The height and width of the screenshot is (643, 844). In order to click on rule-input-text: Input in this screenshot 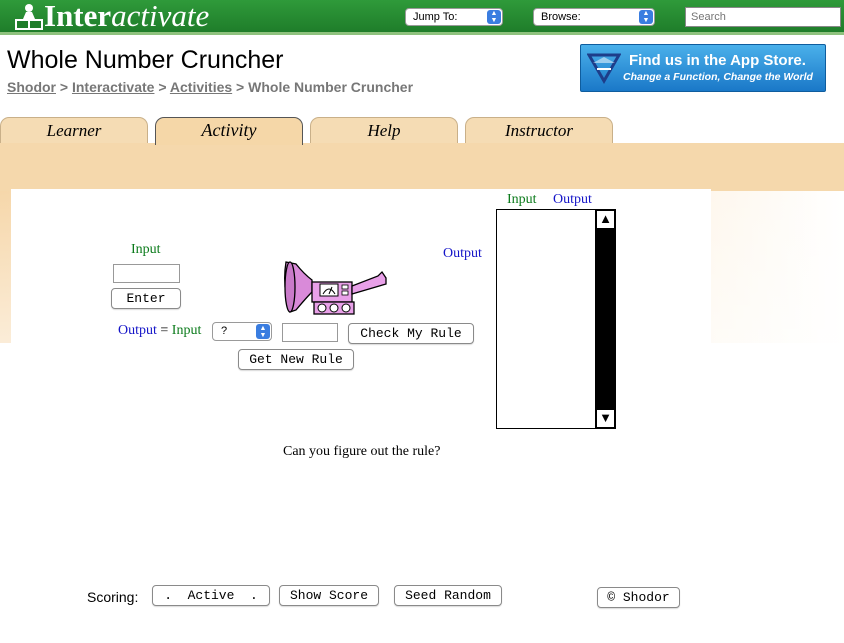, I will do `click(186, 330)`.